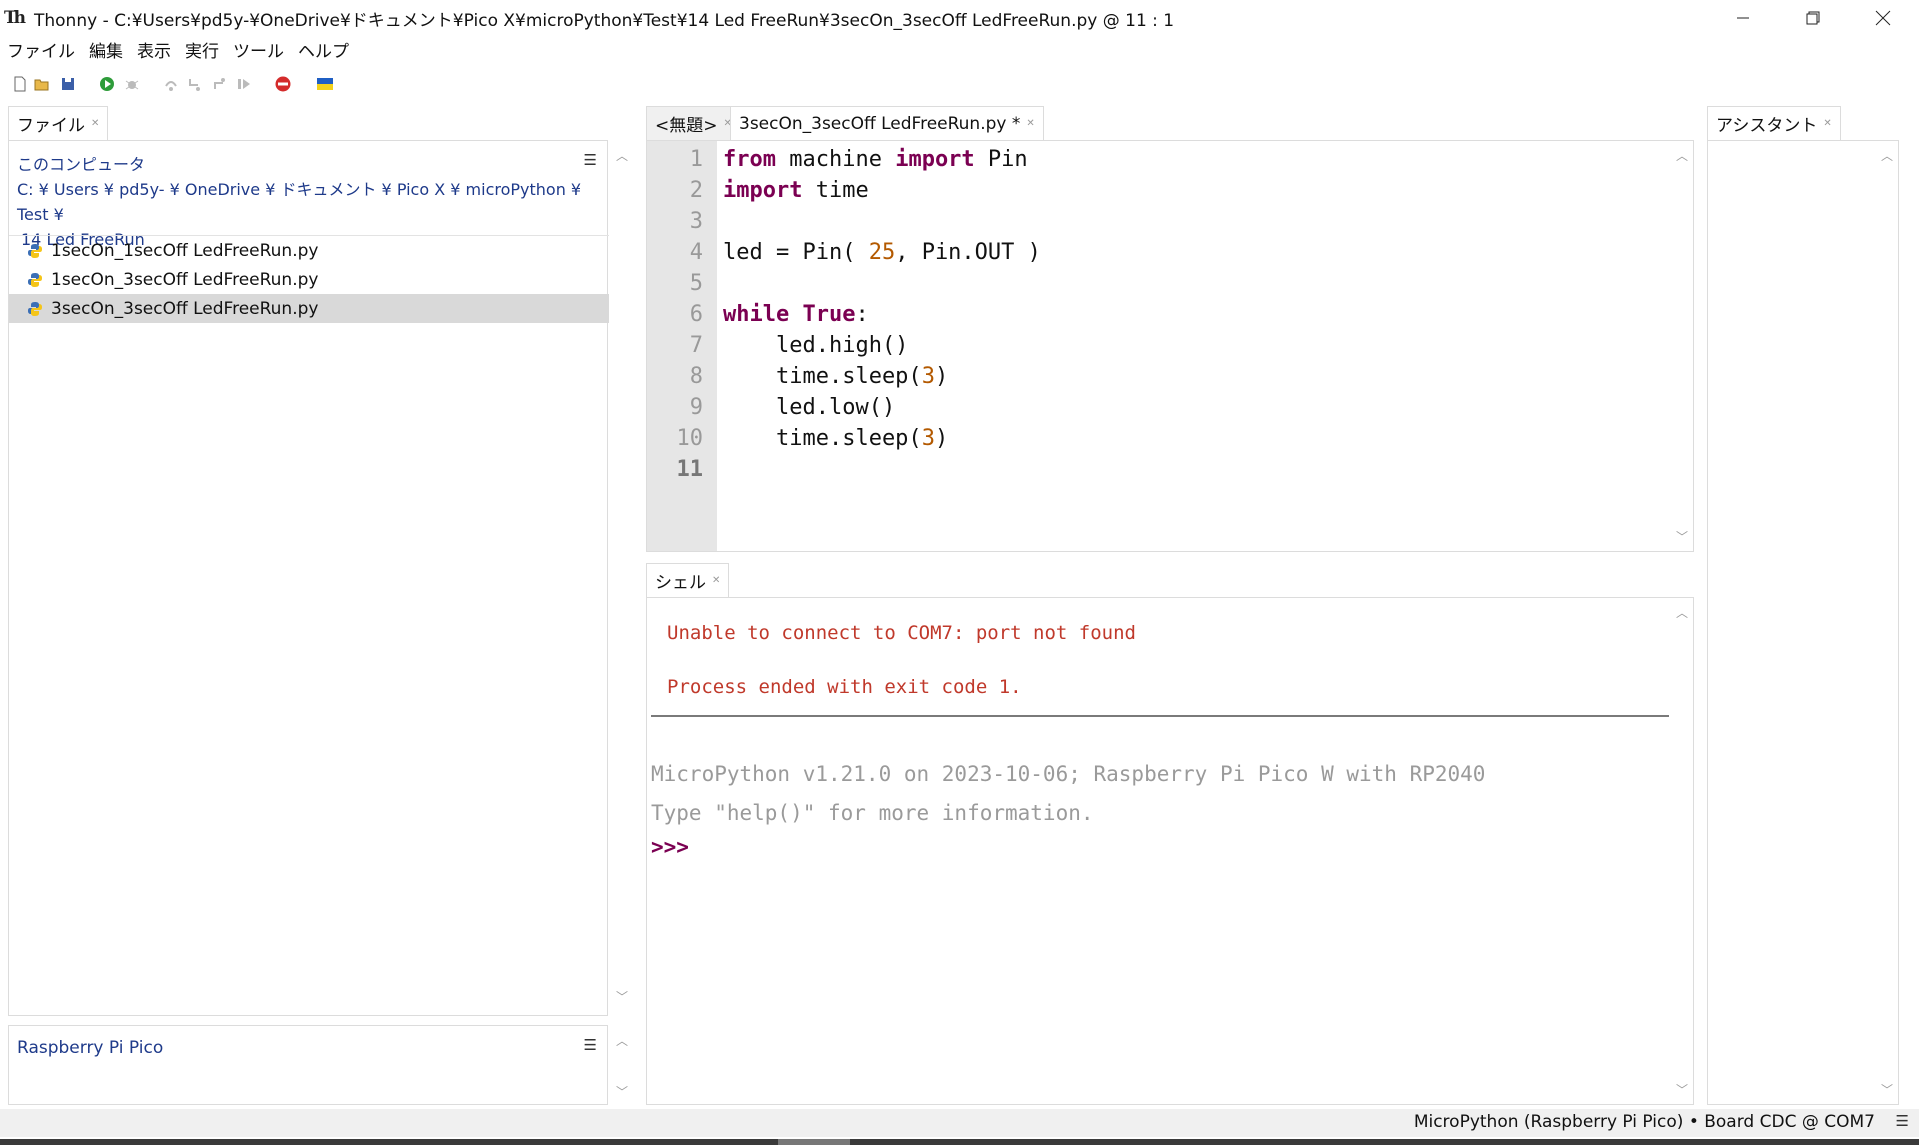 This screenshot has width=1919, height=1145. What do you see at coordinates (690, 469) in the screenshot?
I see `line-number-current: 11` at bounding box center [690, 469].